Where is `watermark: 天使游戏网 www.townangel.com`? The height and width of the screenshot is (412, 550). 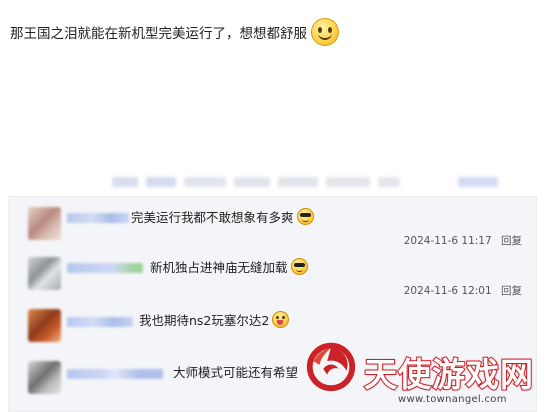 watermark: 天使游戏网 www.townangel.com is located at coordinates (425, 370).